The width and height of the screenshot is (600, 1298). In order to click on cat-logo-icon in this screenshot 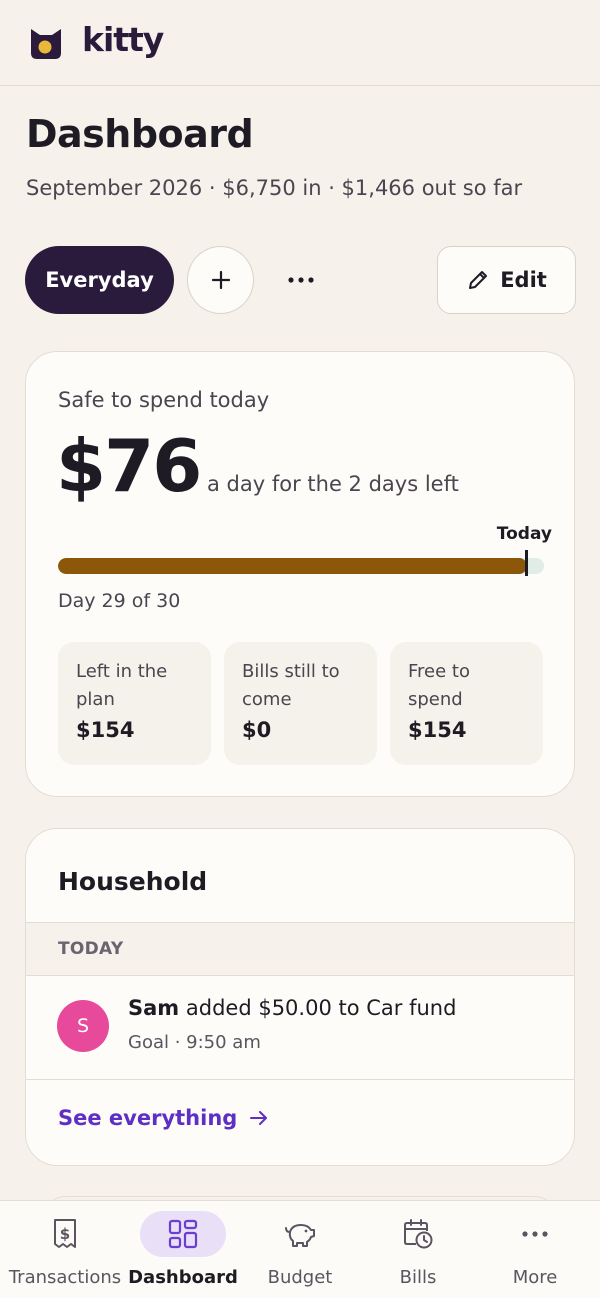, I will do `click(46, 43)`.